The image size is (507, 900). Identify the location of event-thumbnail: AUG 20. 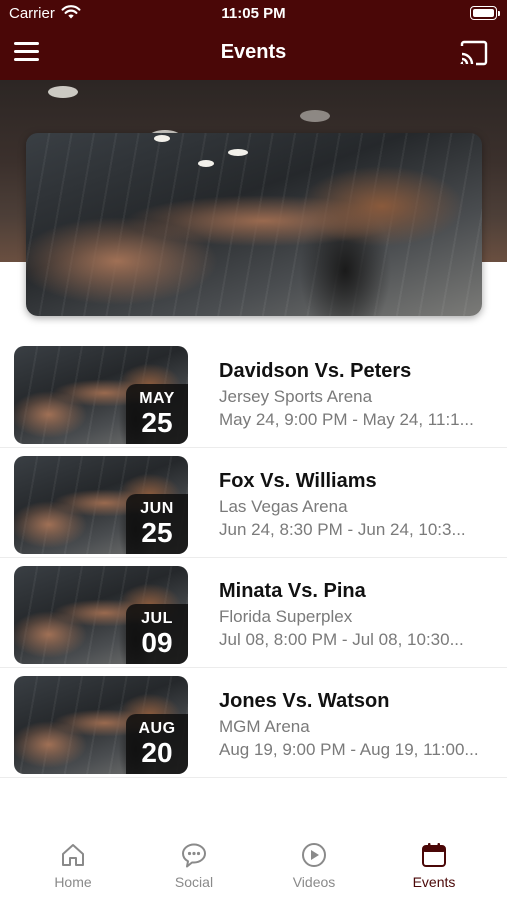
(101, 725).